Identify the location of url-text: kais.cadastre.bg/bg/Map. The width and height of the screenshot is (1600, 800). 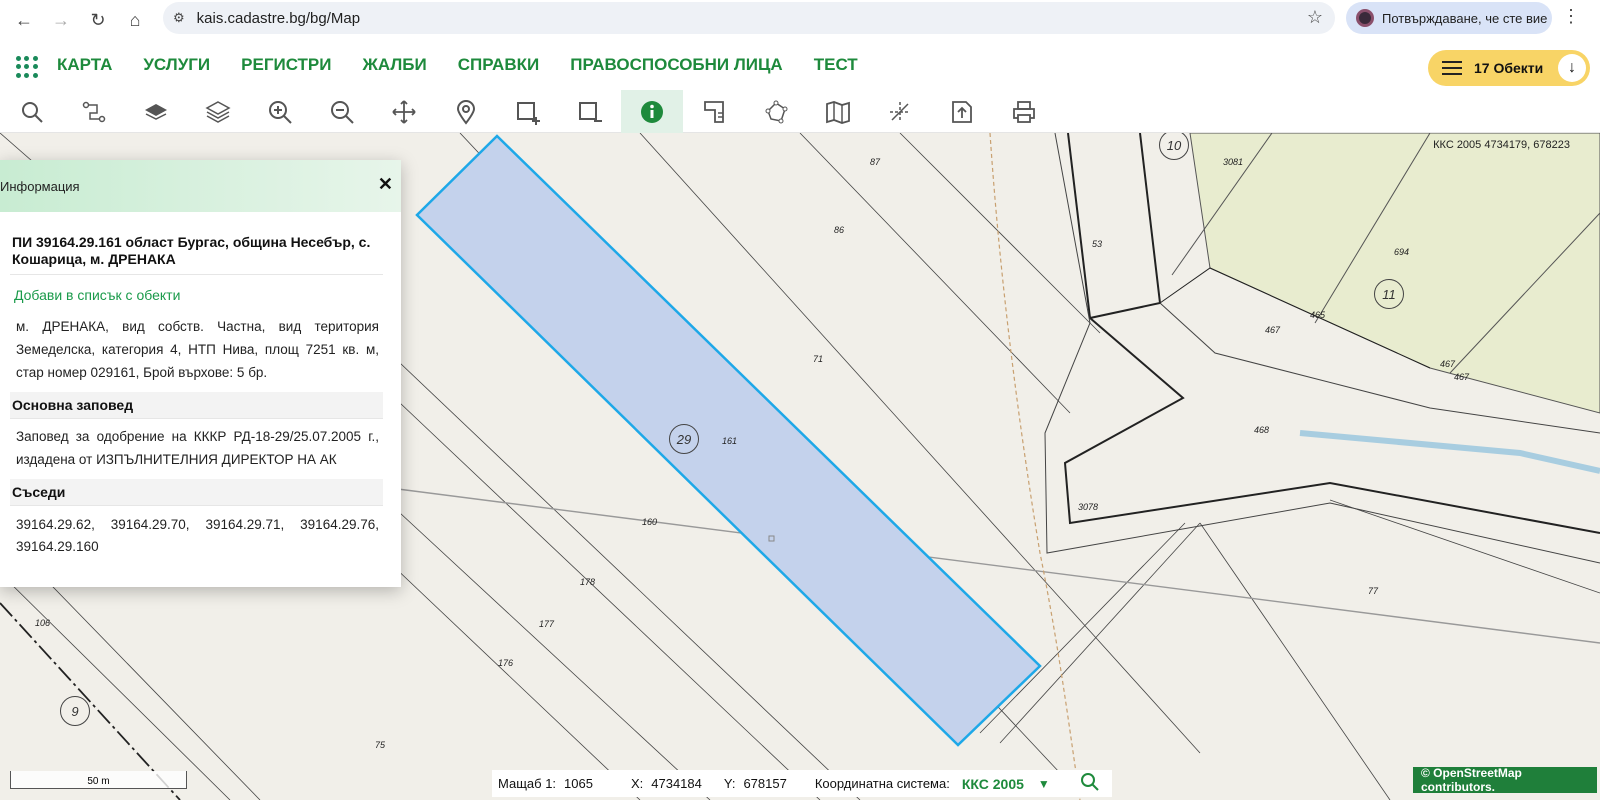
(278, 18).